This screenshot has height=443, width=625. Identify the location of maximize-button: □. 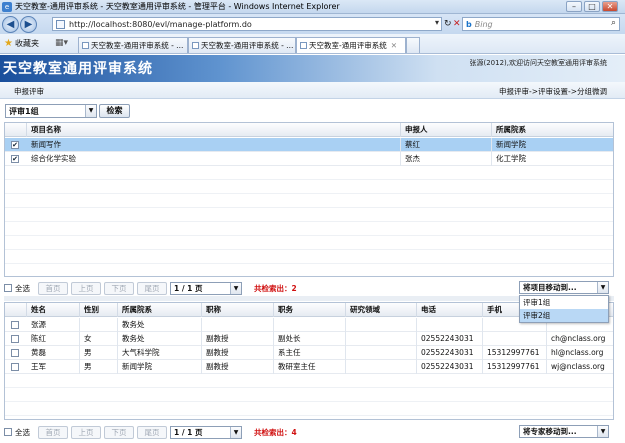
(592, 6).